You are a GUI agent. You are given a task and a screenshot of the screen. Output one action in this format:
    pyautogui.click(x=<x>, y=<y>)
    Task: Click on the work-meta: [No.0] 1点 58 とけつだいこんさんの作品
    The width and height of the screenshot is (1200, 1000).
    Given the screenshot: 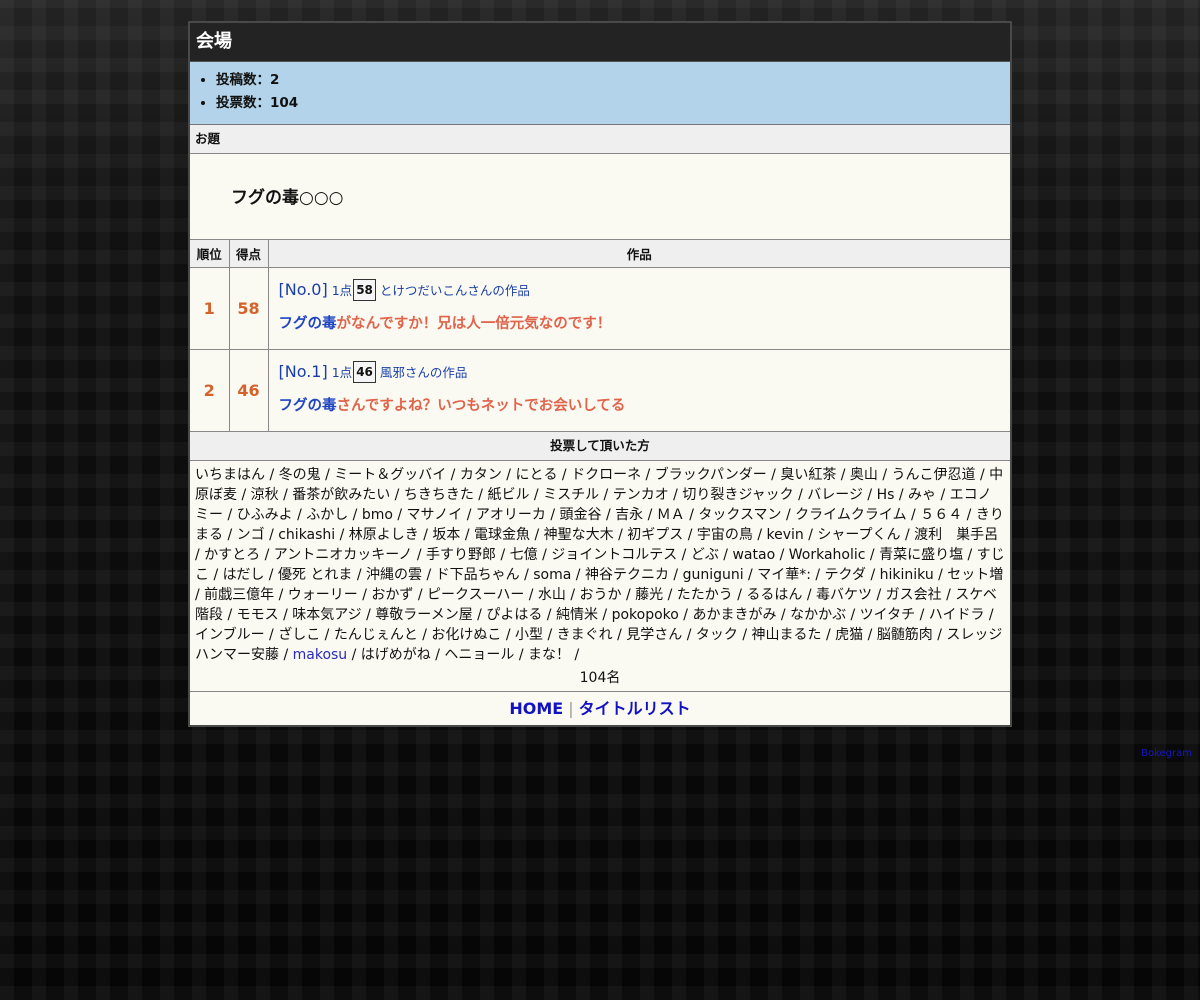 What is the action you would take?
    pyautogui.click(x=645, y=289)
    